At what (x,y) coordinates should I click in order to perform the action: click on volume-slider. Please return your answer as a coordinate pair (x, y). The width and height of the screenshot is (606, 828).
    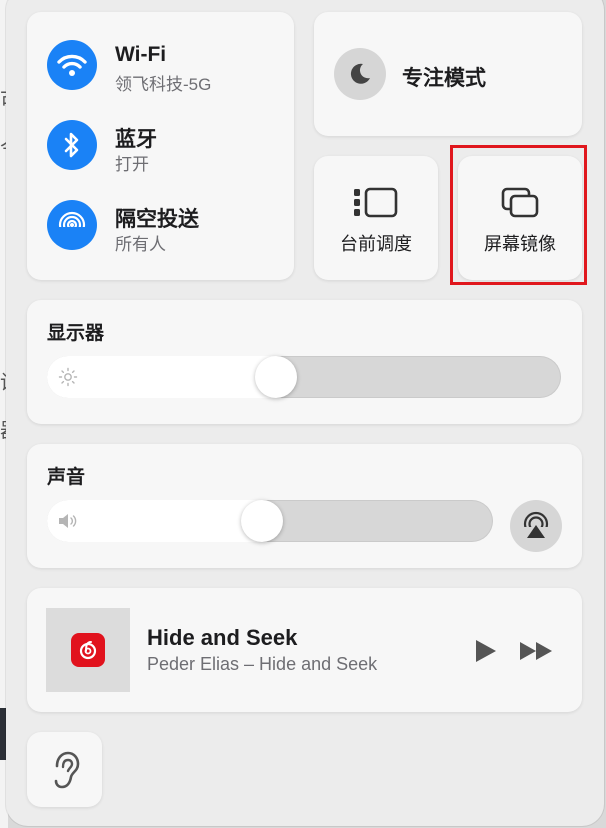
    Looking at the image, I should click on (270, 521).